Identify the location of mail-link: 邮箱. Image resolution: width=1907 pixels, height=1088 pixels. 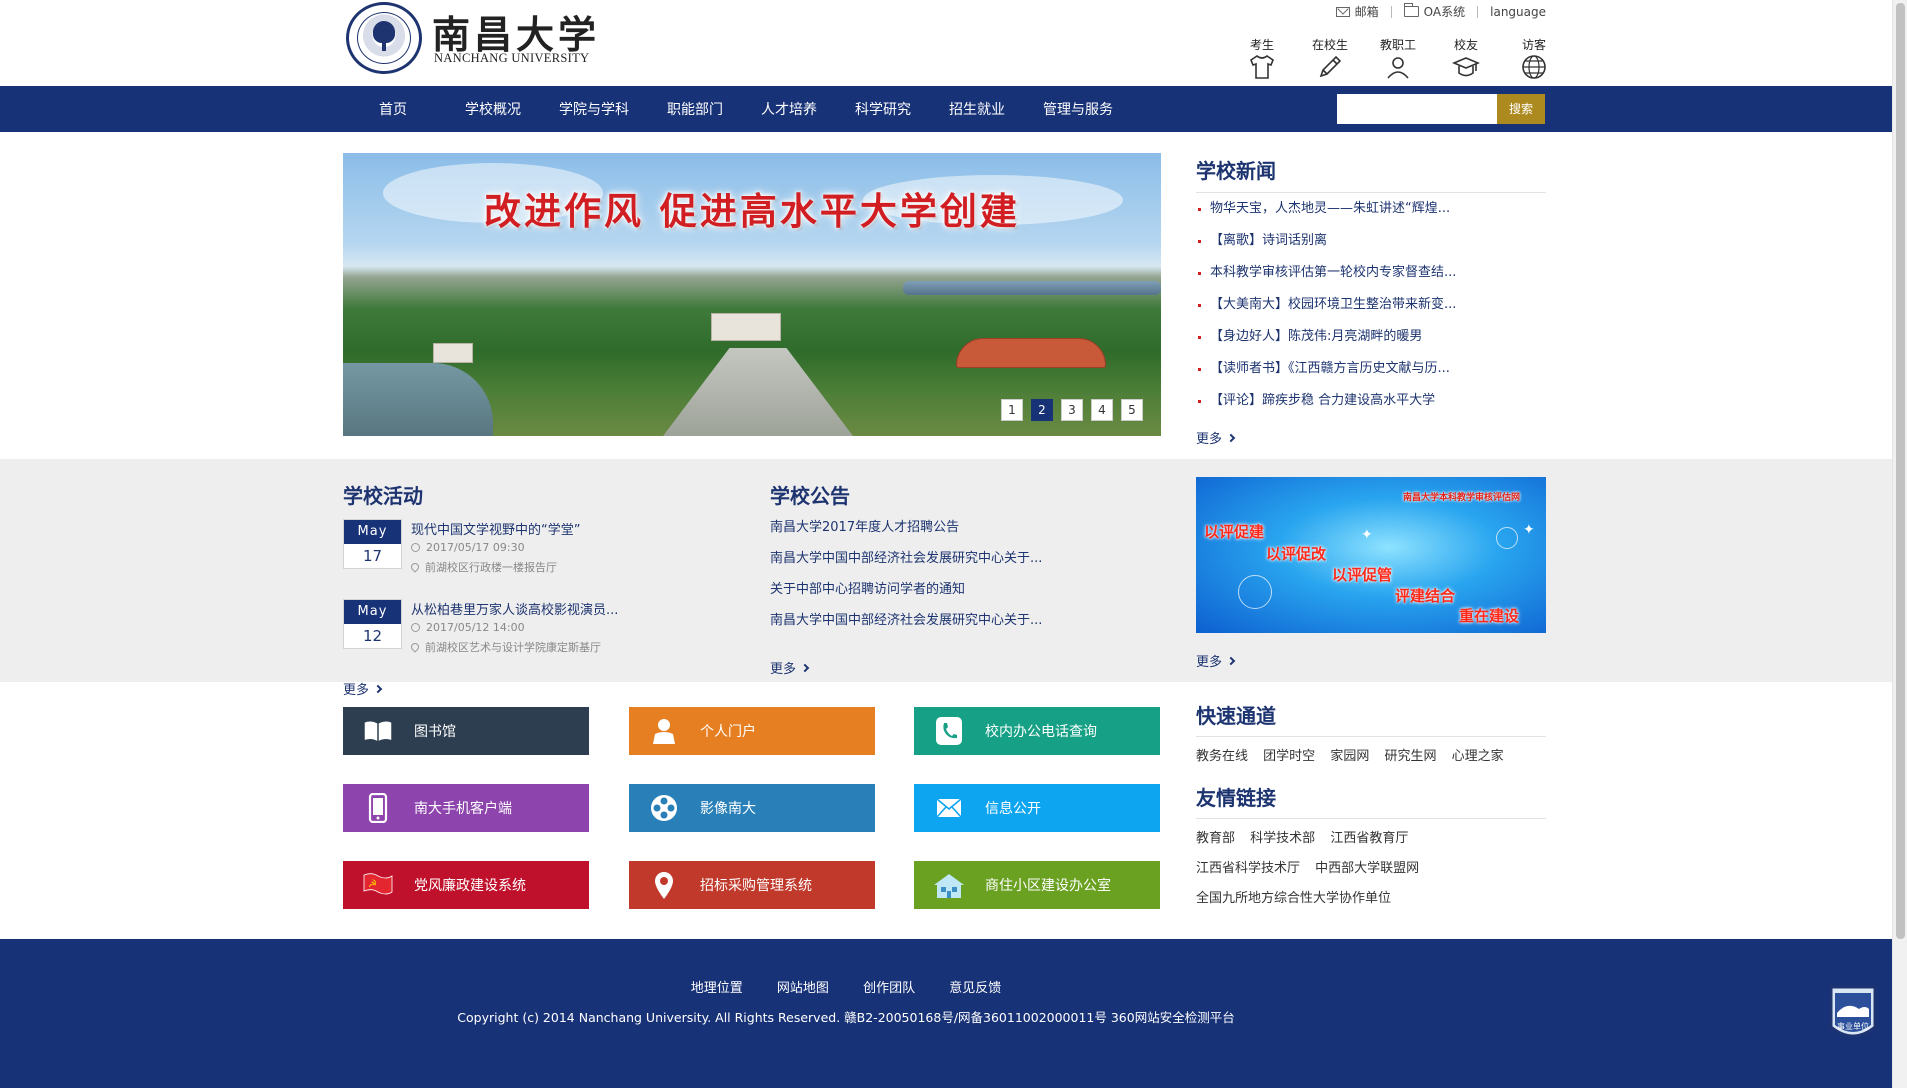
(1357, 11).